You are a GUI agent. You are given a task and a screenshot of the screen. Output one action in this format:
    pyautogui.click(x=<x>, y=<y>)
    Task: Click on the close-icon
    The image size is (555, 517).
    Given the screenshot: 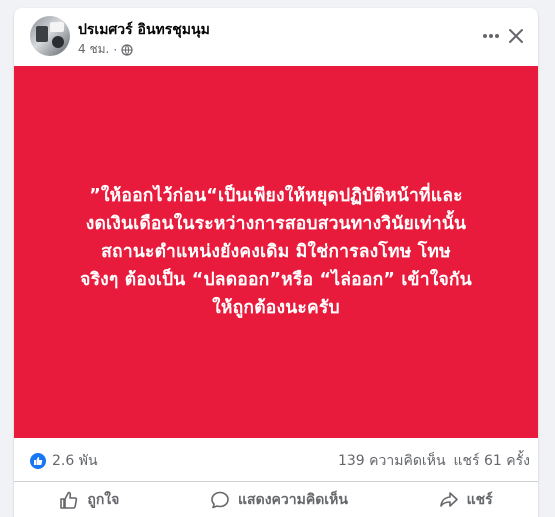 What is the action you would take?
    pyautogui.click(x=516, y=36)
    